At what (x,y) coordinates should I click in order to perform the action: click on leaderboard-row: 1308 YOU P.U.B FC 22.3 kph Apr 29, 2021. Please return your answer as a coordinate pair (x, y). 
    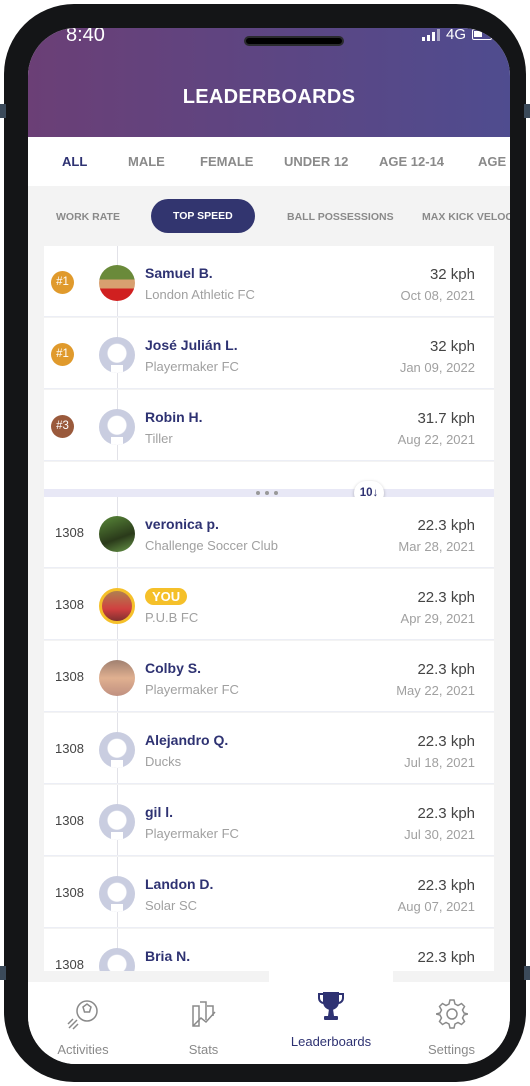
    Looking at the image, I should click on (269, 604).